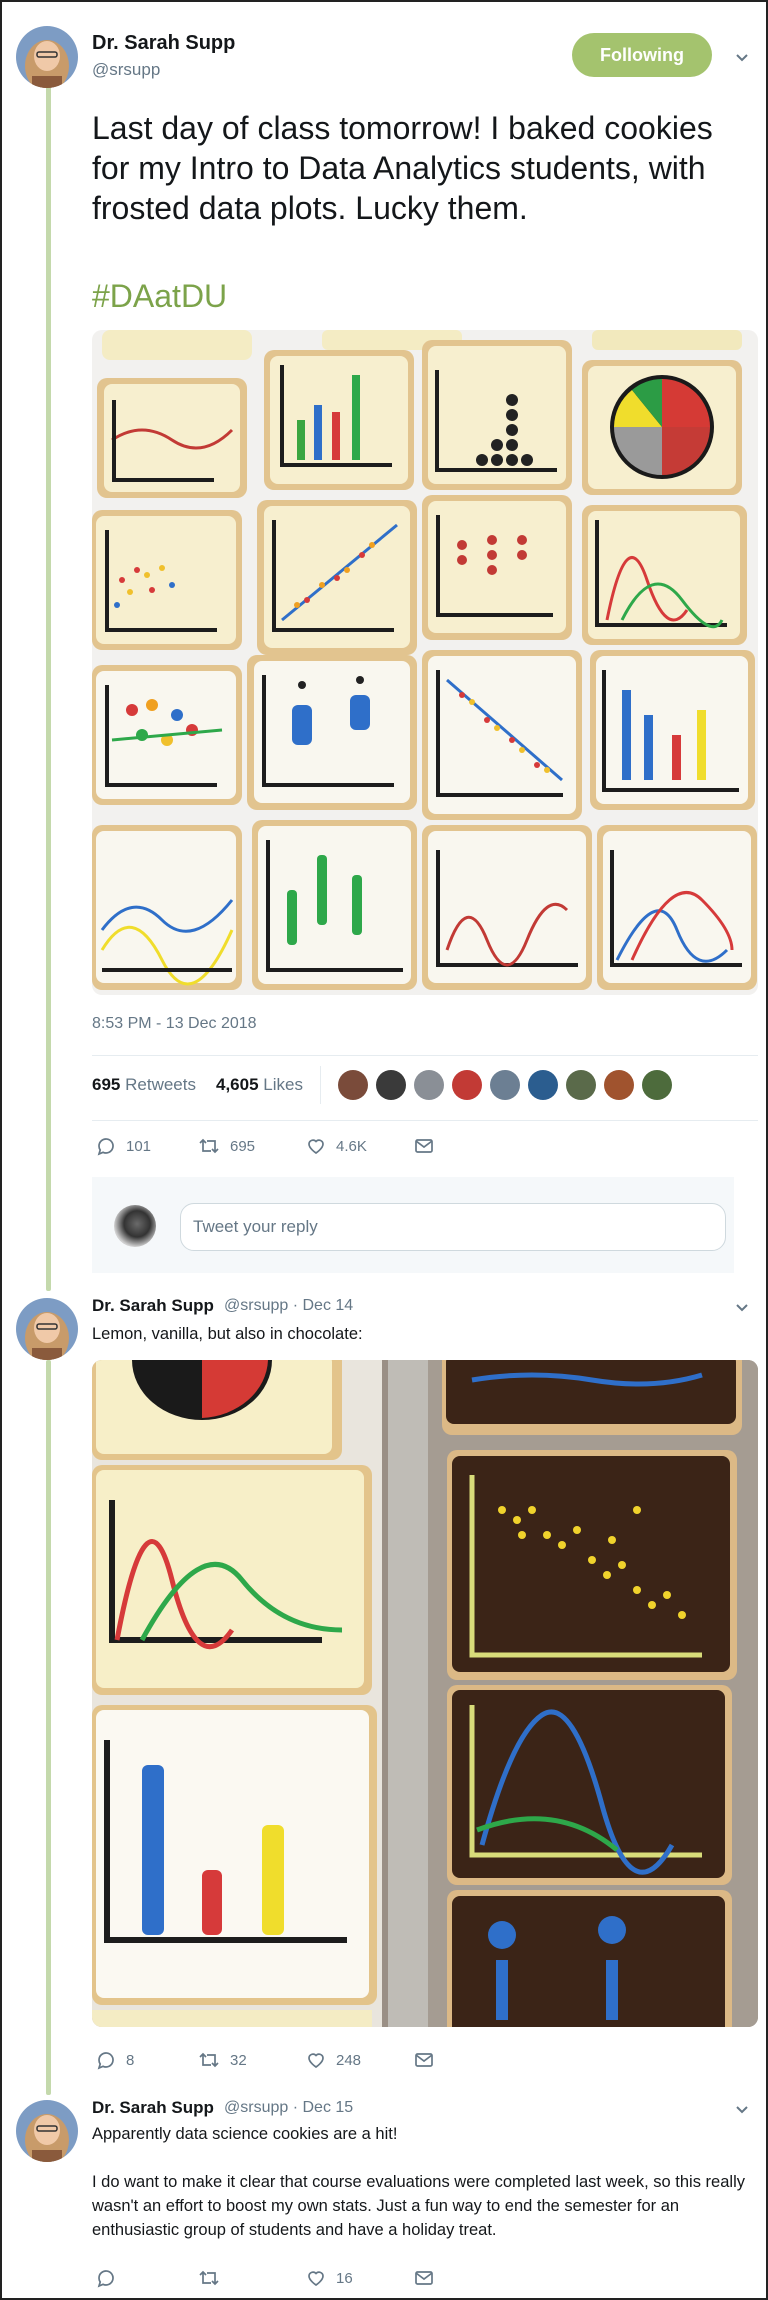 This screenshot has width=768, height=2300. What do you see at coordinates (259, 1085) in the screenshot?
I see `likes-stat: 4,605 Likes` at bounding box center [259, 1085].